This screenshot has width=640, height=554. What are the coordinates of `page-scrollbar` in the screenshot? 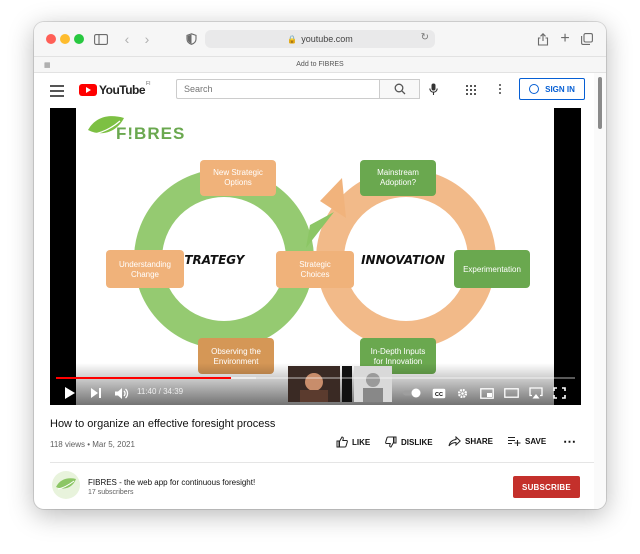 It's located at (600, 291).